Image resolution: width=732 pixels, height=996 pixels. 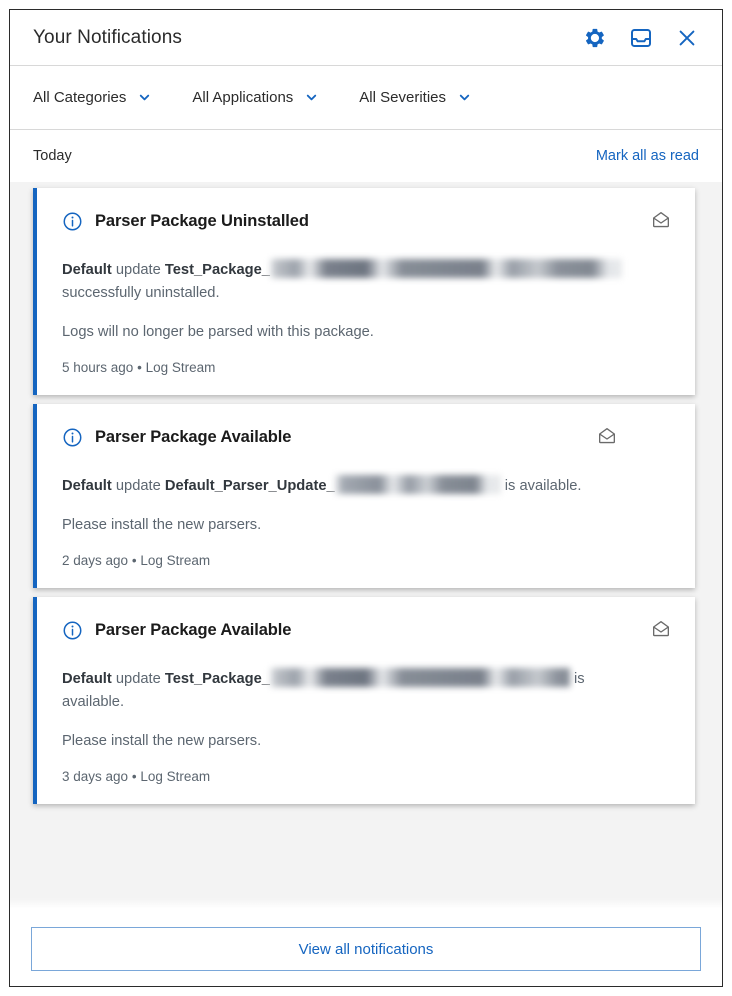 What do you see at coordinates (366, 156) in the screenshot?
I see `section-bar: Today Mark all as read` at bounding box center [366, 156].